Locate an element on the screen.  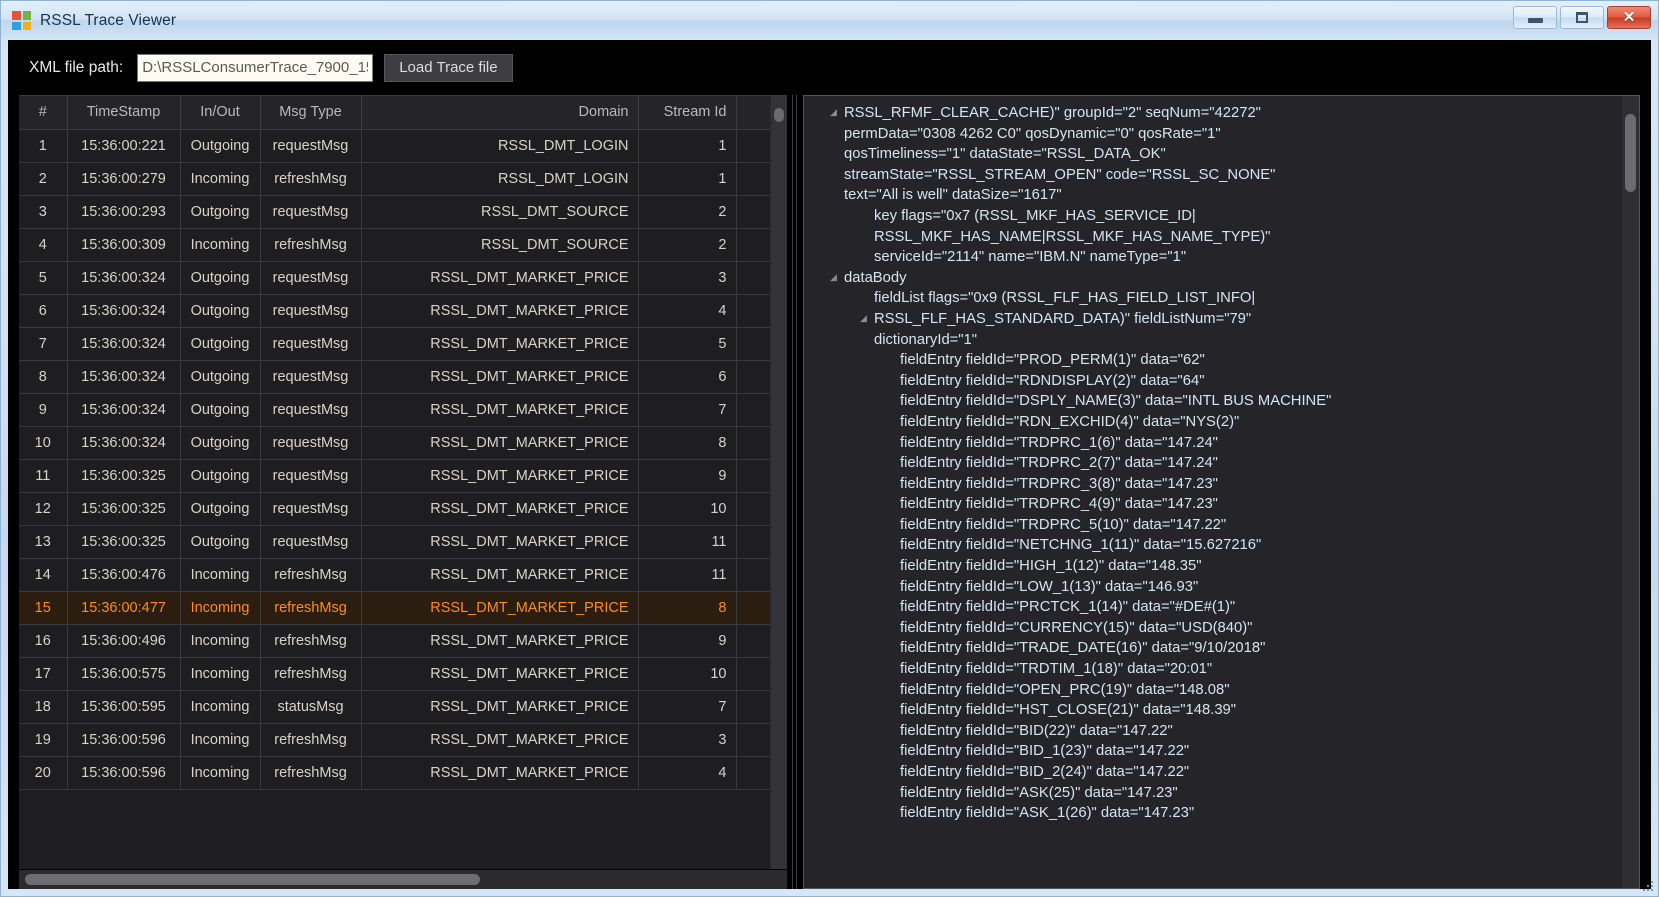
column-header-sid: Stream Id is located at coordinates (687, 113).